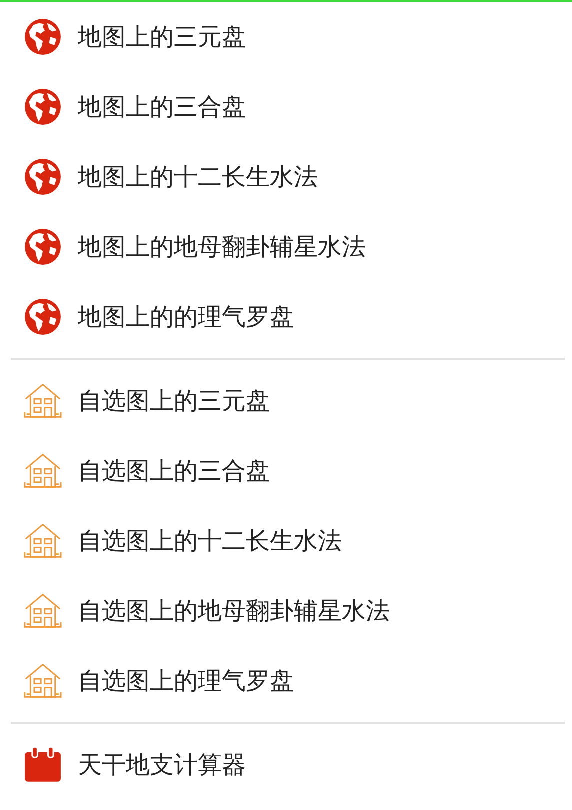 The height and width of the screenshot is (810, 572). What do you see at coordinates (174, 401) in the screenshot?
I see `menu-item: 自选图上的三元盘` at bounding box center [174, 401].